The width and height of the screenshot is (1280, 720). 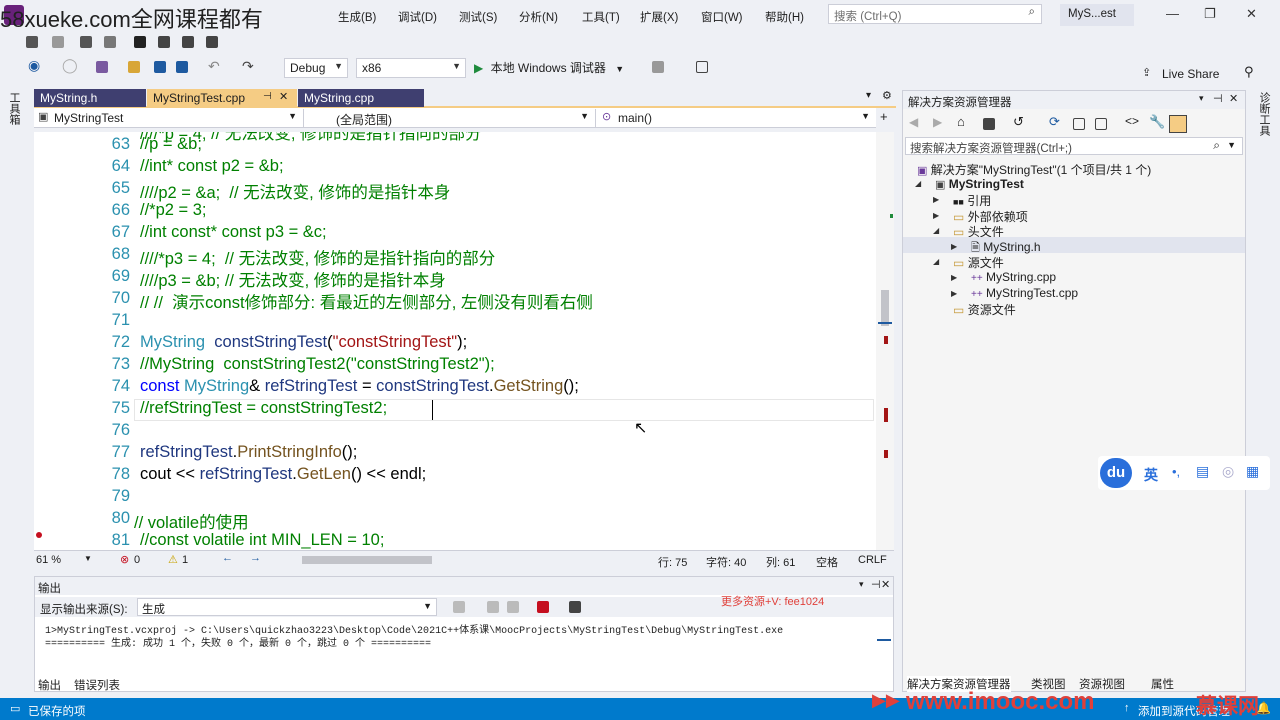 I want to click on prev-icon: ←, so click(x=227, y=558).